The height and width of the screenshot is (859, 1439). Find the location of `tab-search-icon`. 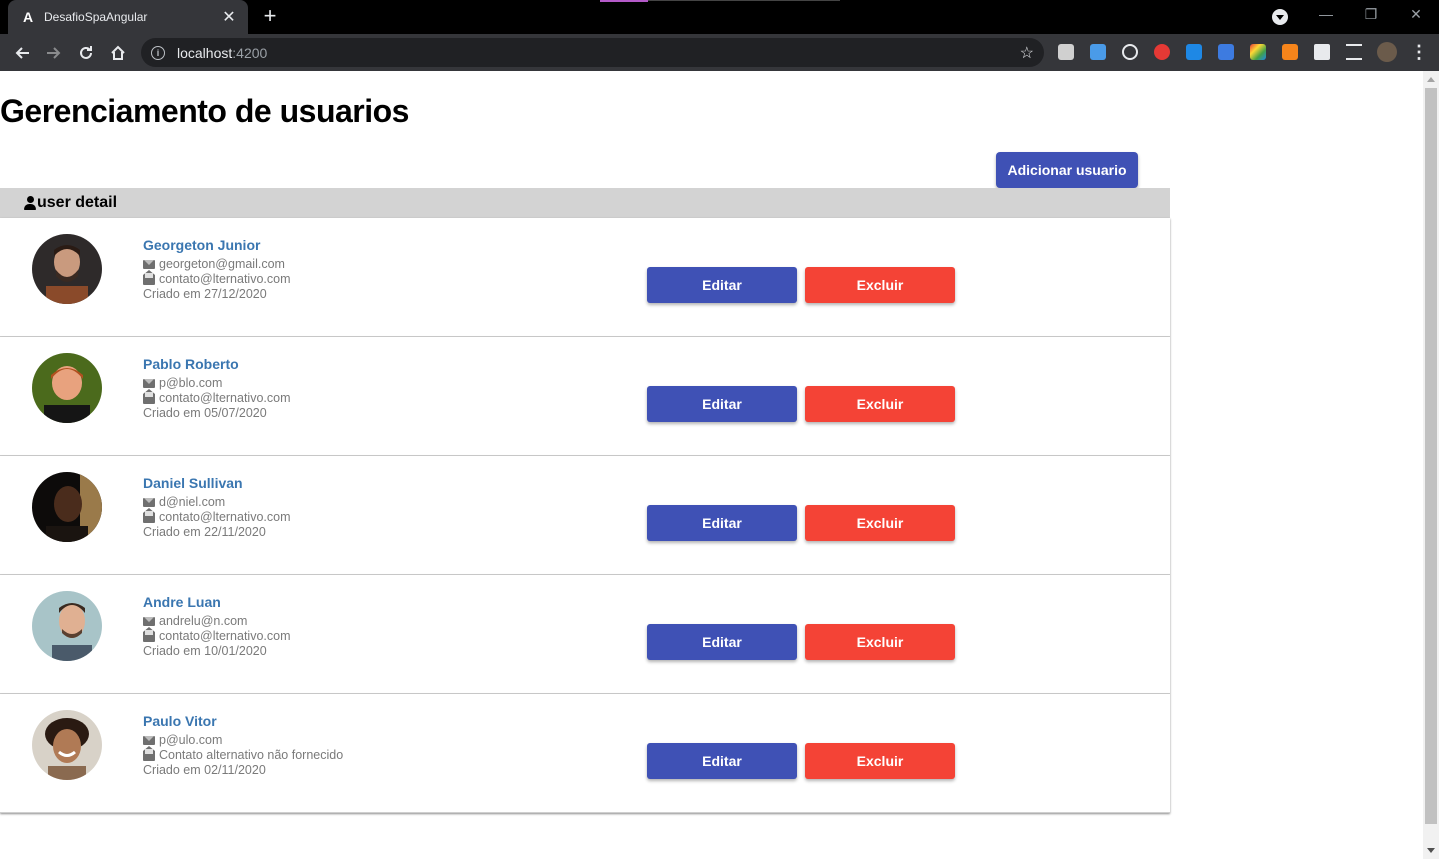

tab-search-icon is located at coordinates (1280, 17).